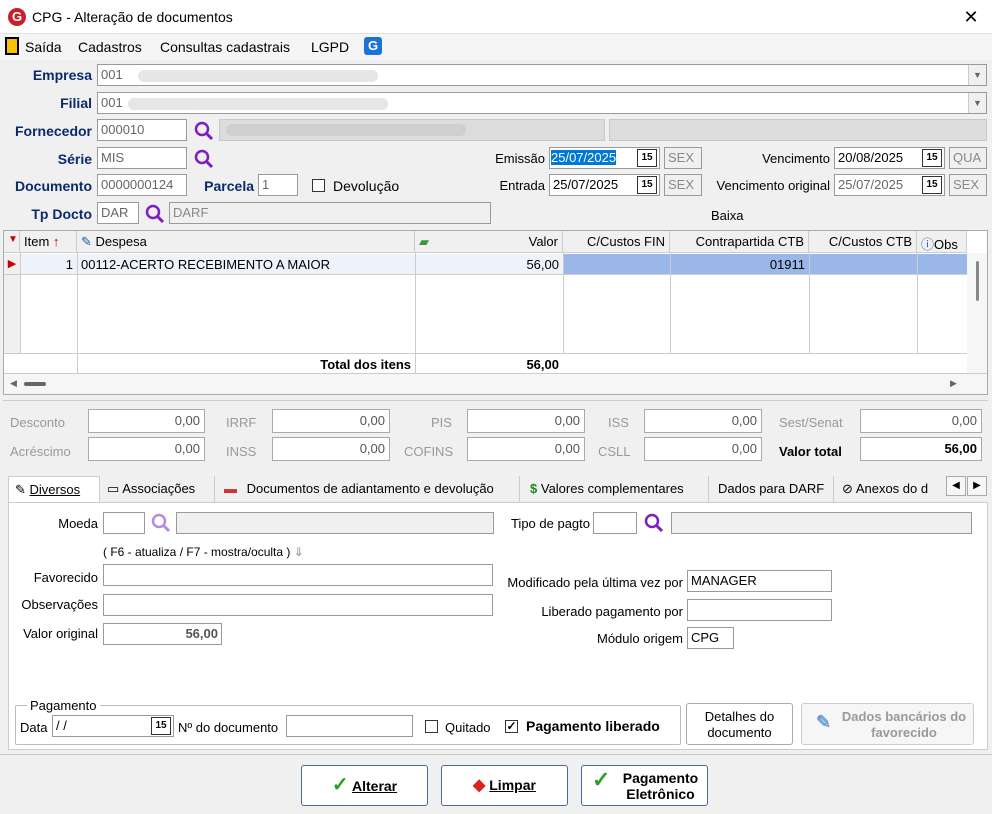  I want to click on pagamento-eletronico-button: ✓ Pagamento Eletrônico, so click(644, 785).